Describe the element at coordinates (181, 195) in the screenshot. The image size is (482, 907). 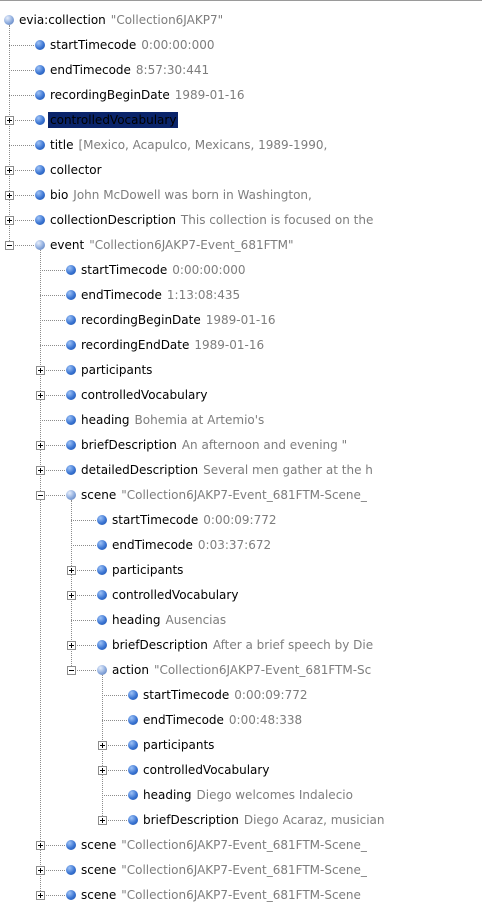
I see `node-label: bio John McDowell was born in Washington,` at that location.